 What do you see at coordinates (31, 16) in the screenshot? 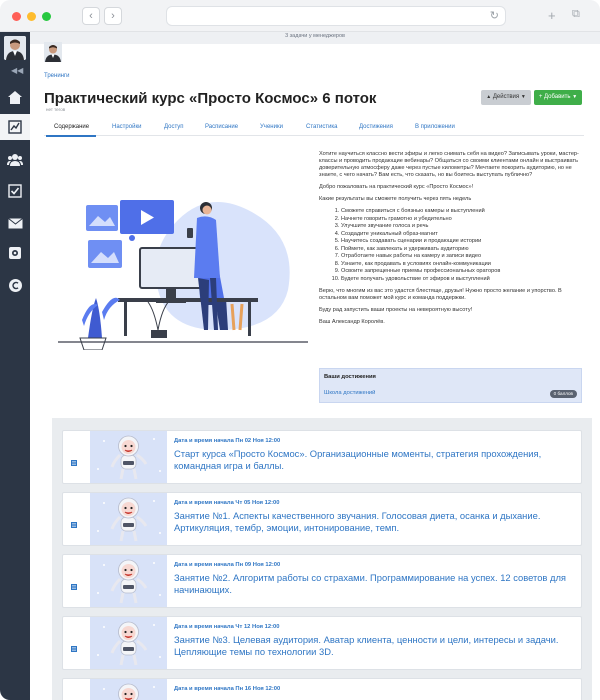
I see `minimize-window-icon` at bounding box center [31, 16].